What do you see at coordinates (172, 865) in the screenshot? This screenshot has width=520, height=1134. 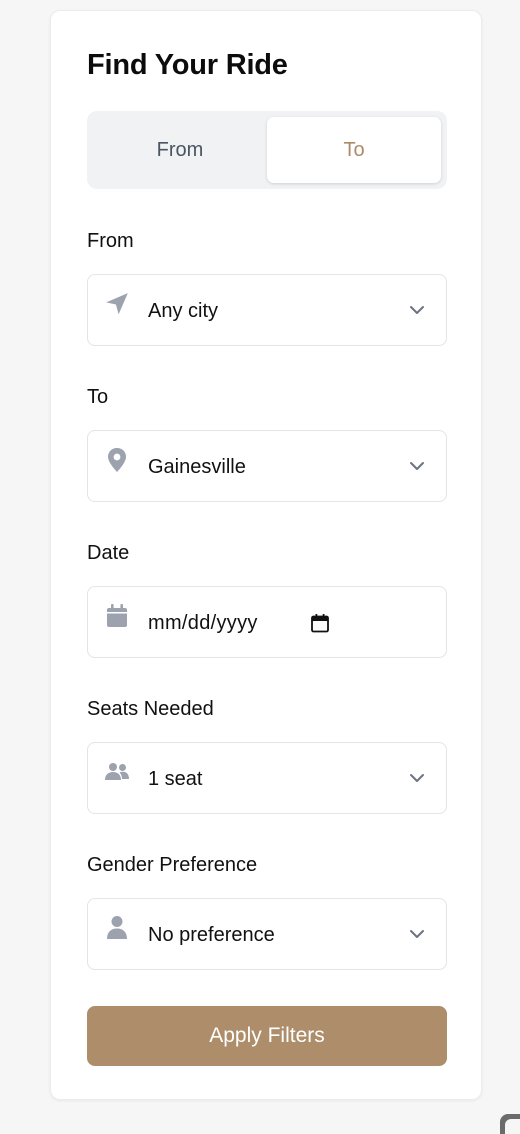 I see `gender-label: Gender Preference` at bounding box center [172, 865].